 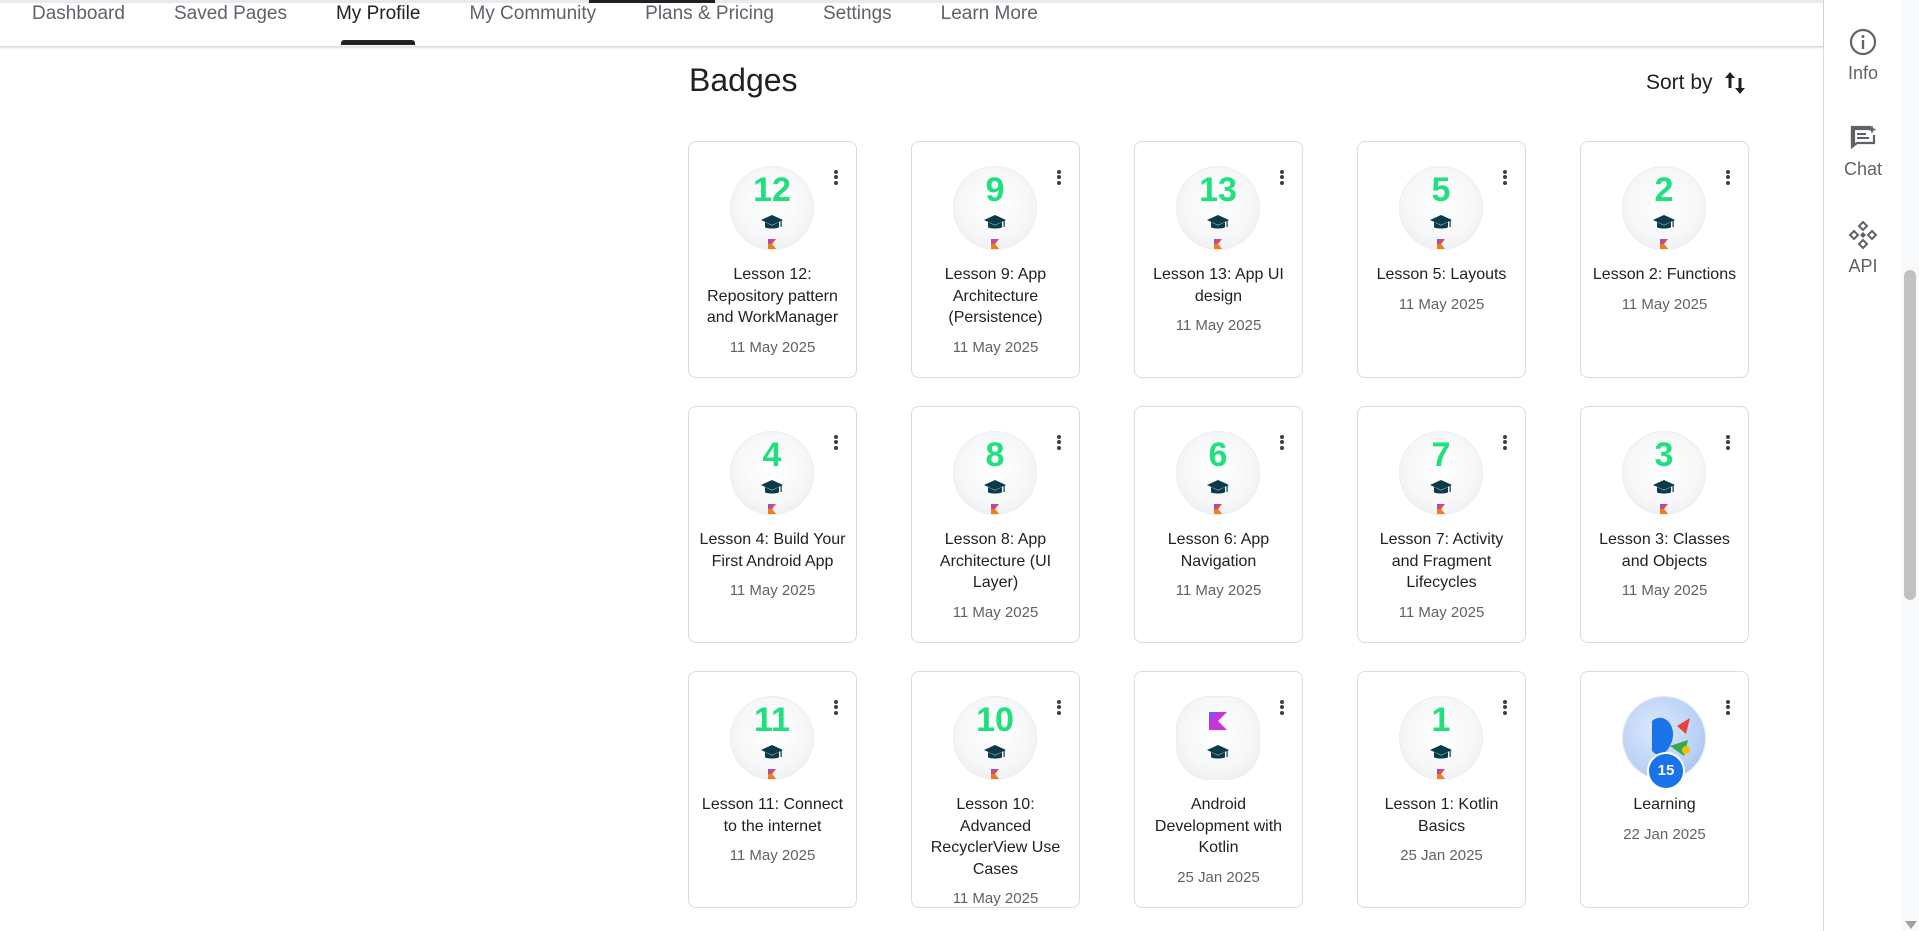 I want to click on tab-plans-pricing: Plans & Pricing, so click(x=709, y=23).